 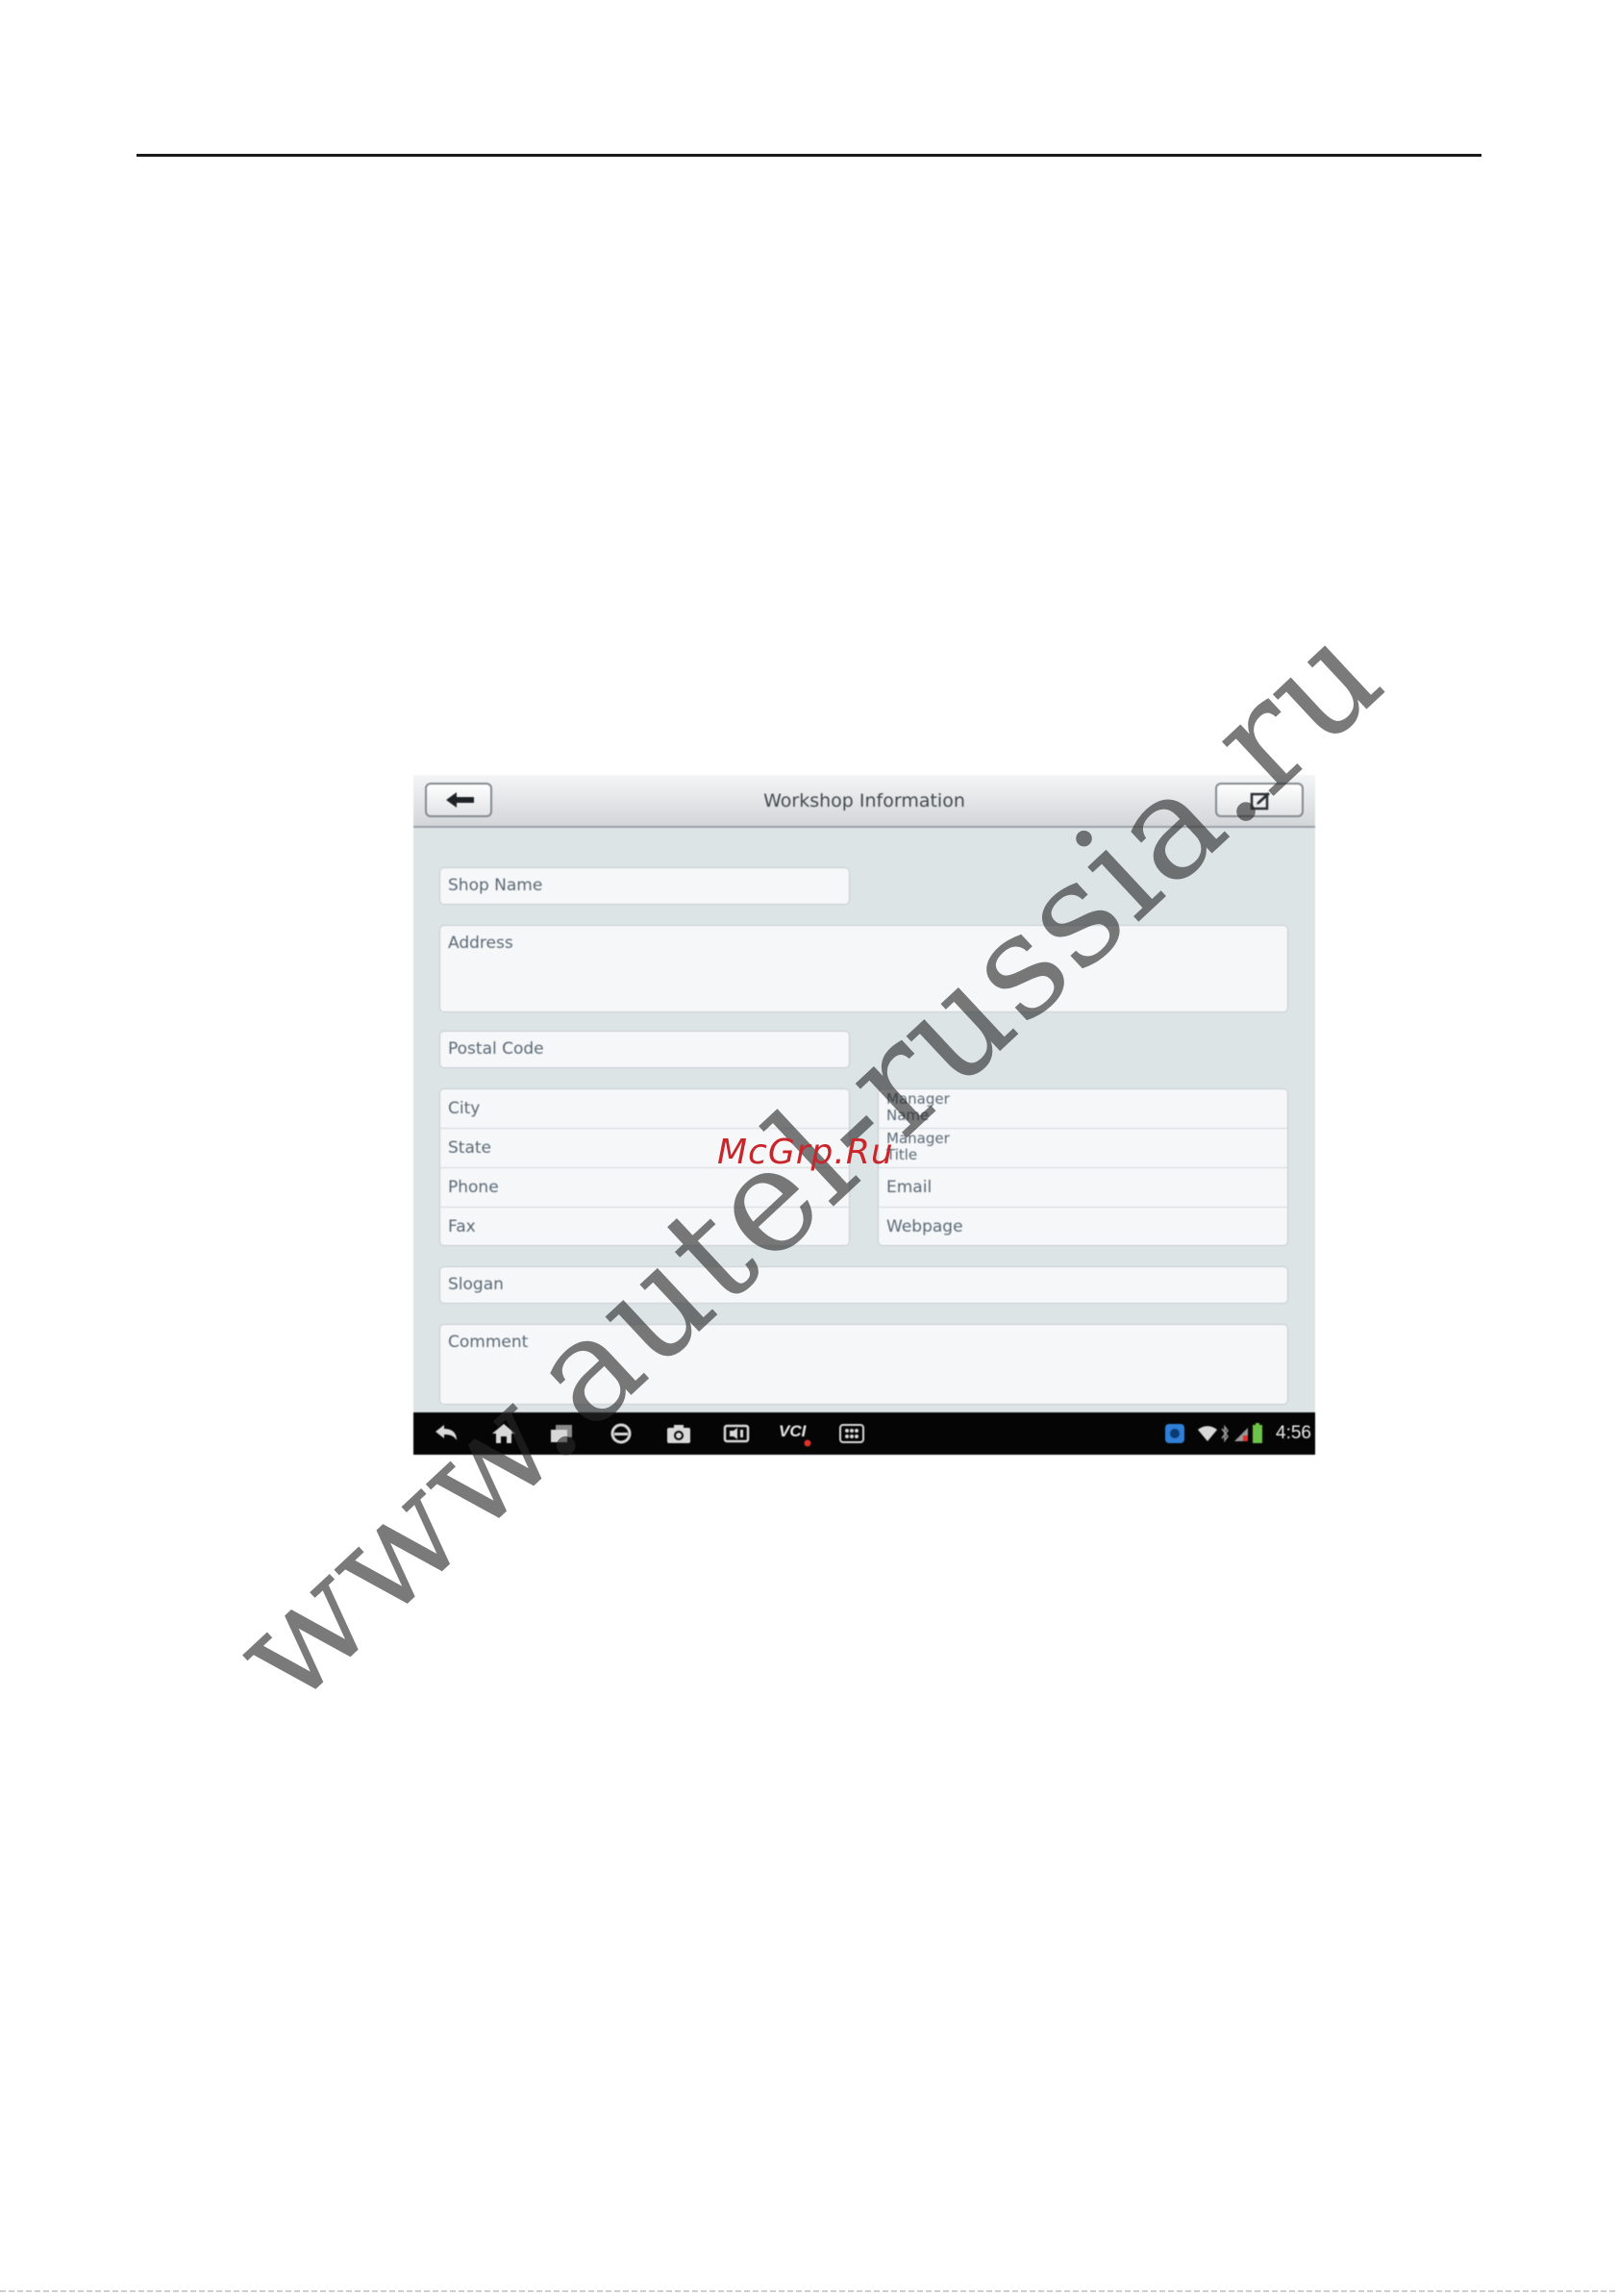 What do you see at coordinates (469, 1148) in the screenshot?
I see `state-label: State` at bounding box center [469, 1148].